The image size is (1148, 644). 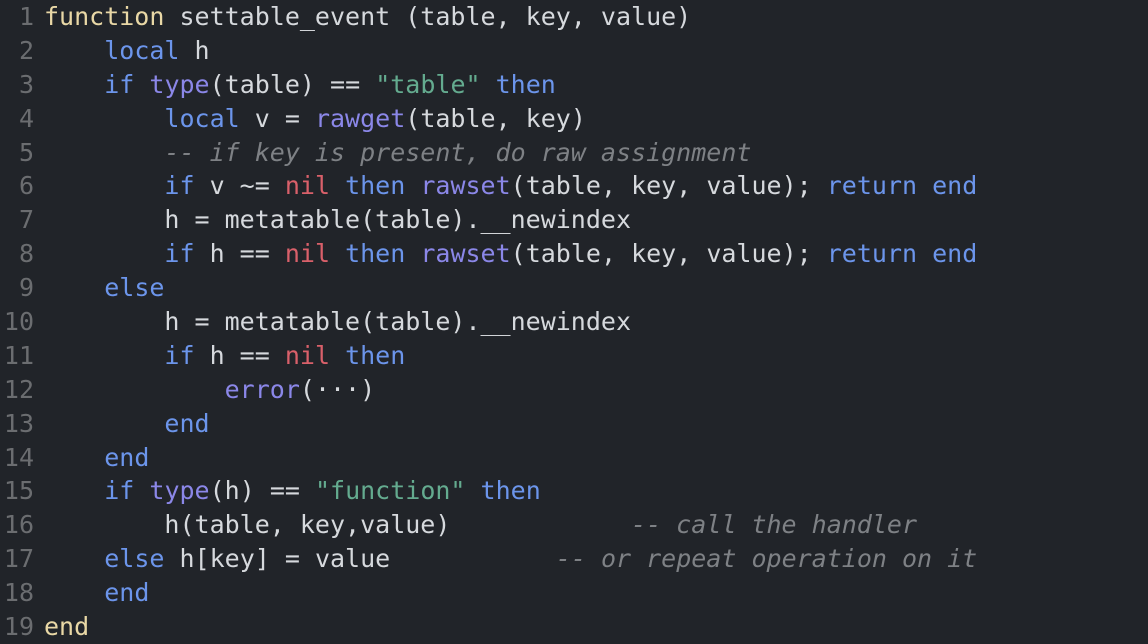 I want to click on code-line: 4 local v = rawget(table, key), so click(x=574, y=119).